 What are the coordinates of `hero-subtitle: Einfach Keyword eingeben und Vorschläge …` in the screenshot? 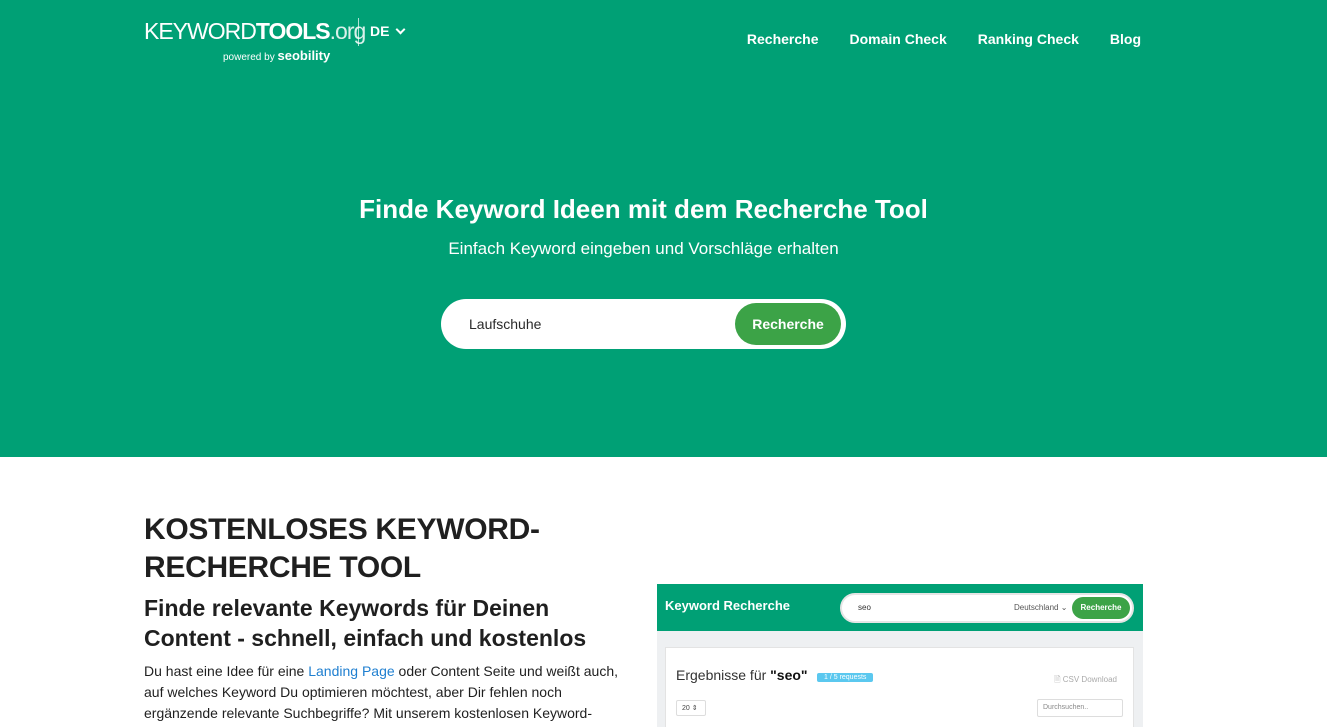 It's located at (643, 248).